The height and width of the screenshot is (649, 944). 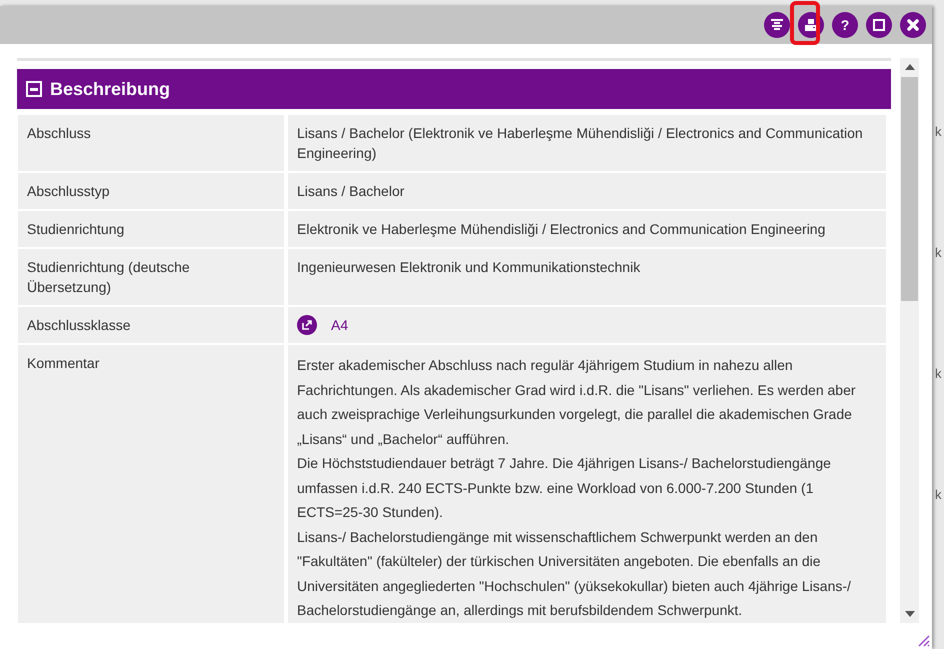 I want to click on square-icon, so click(x=879, y=25).